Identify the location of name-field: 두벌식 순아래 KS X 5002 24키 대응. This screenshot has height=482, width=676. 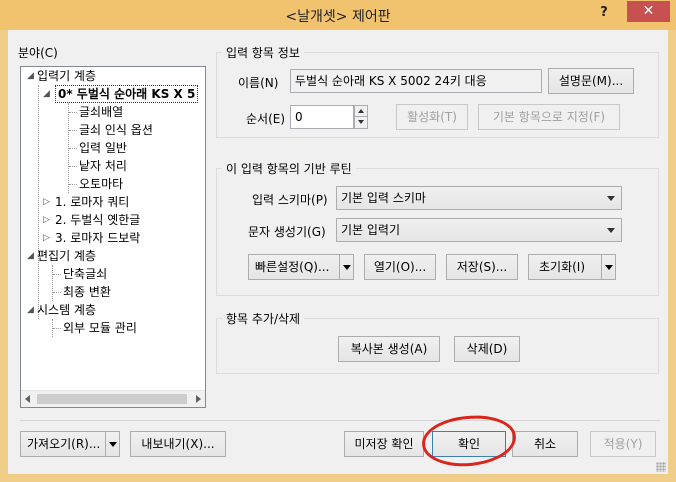
(416, 81).